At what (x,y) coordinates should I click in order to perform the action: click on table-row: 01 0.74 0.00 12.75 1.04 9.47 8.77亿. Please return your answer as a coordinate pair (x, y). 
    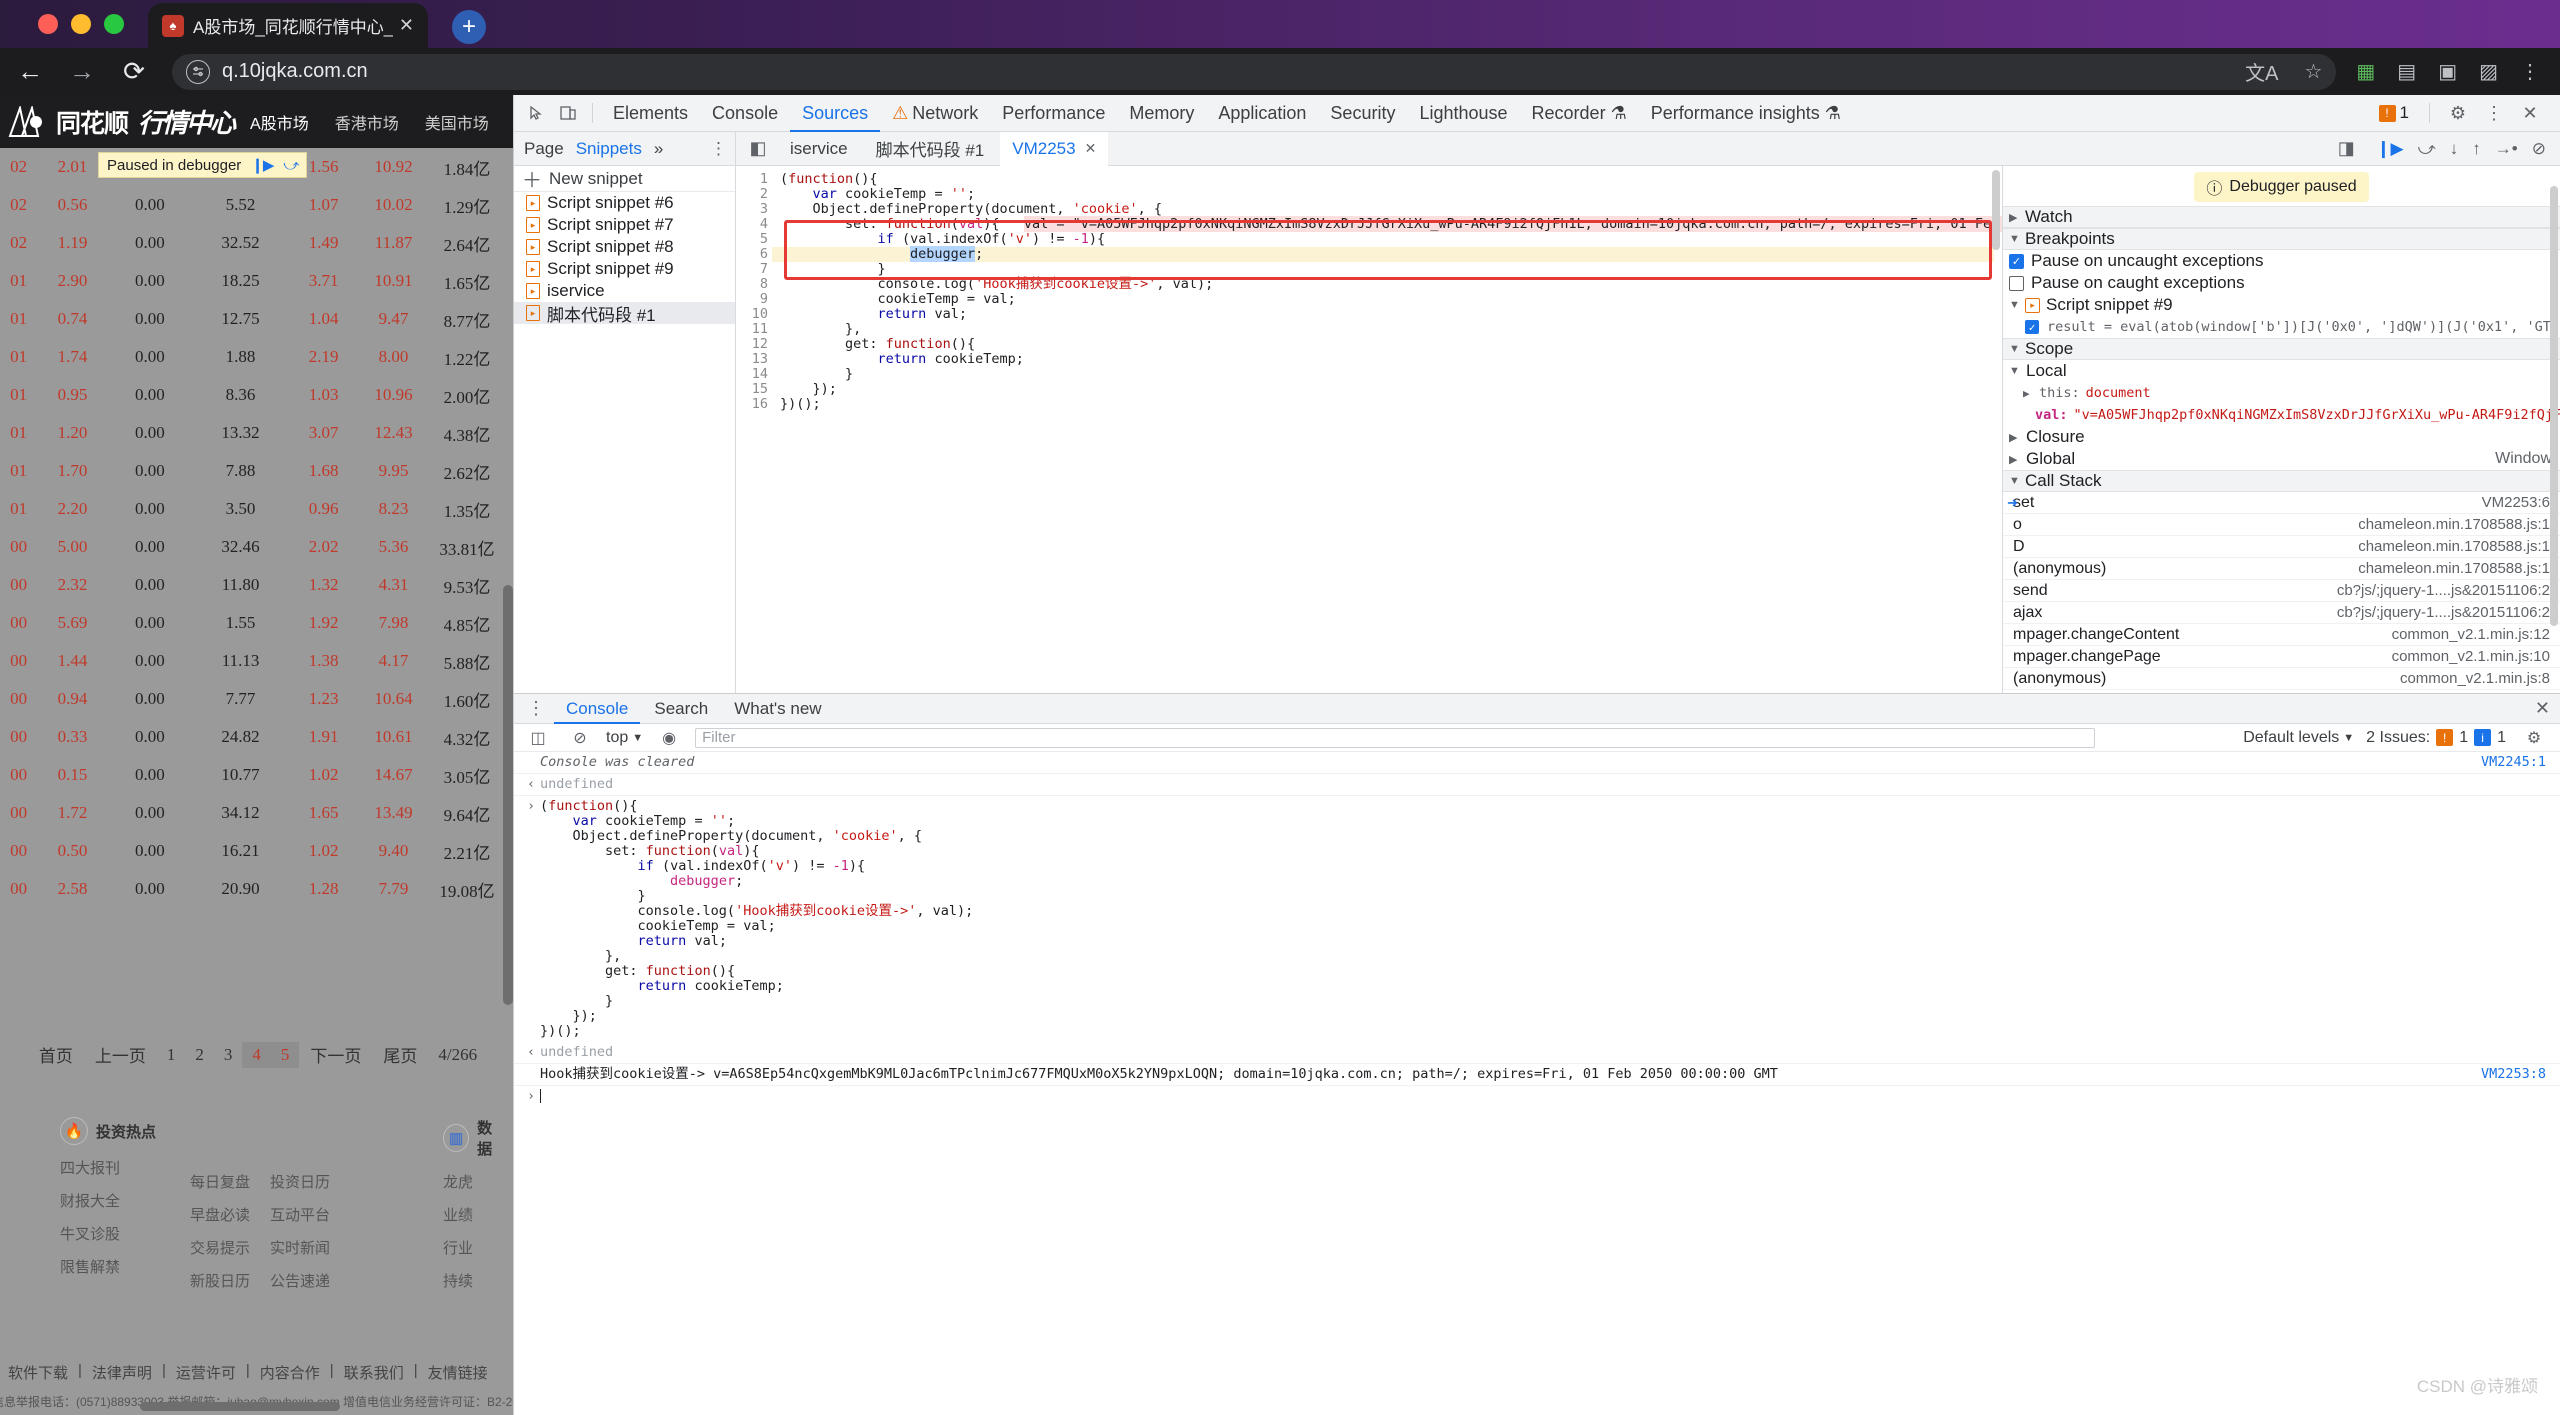
    Looking at the image, I should click on (252, 319).